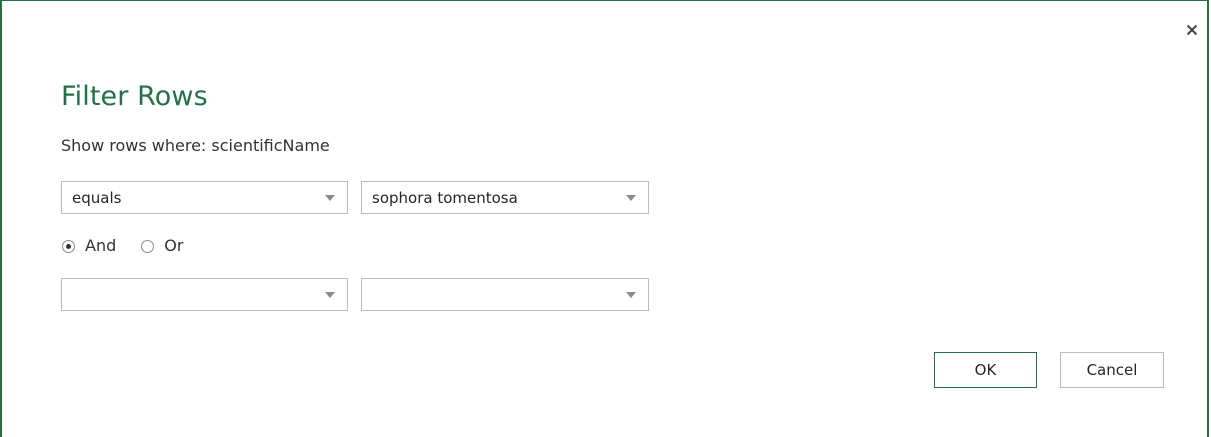 The image size is (1211, 437). I want to click on condition1-value-text: sophora tomentosa, so click(445, 198).